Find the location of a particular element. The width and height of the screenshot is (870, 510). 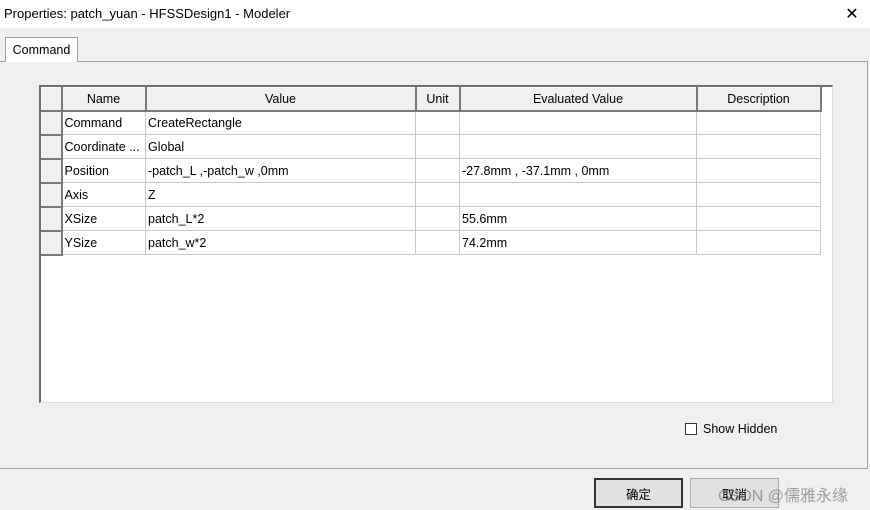

cell-name: Command is located at coordinates (103, 122).